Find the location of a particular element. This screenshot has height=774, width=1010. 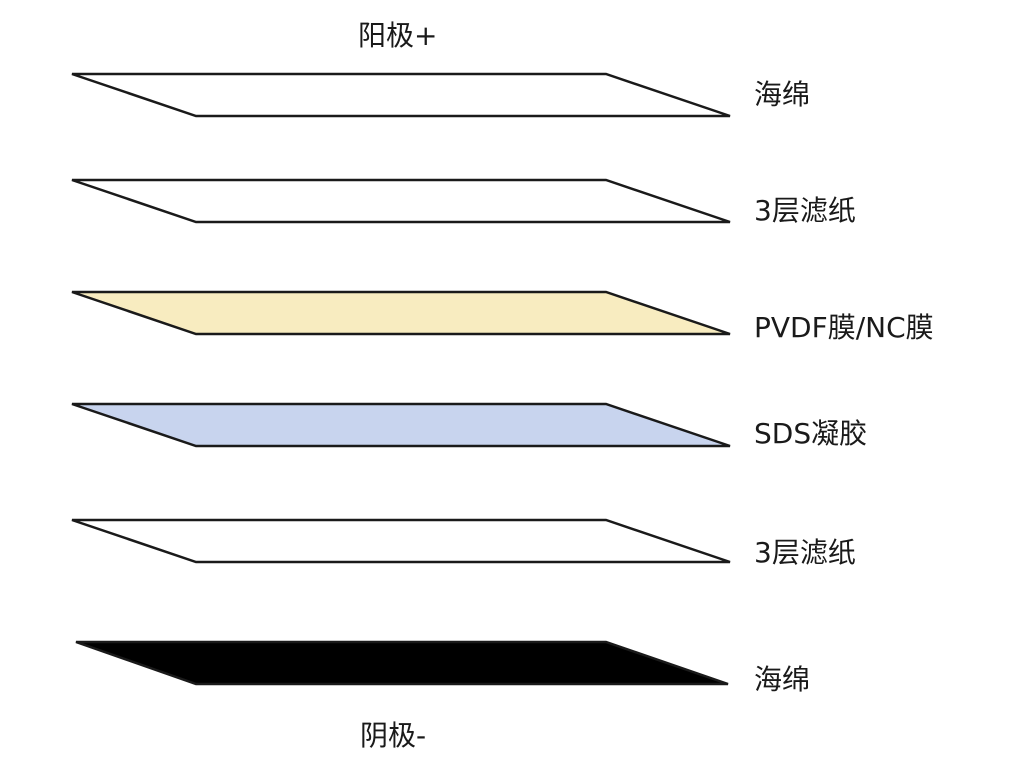

layer-membrane is located at coordinates (401, 313).